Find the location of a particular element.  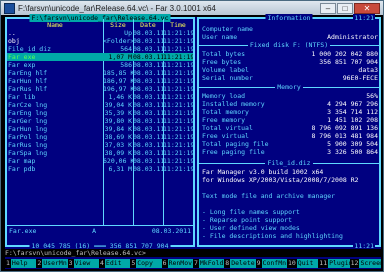

file-size: 586 is located at coordinates (126, 65).